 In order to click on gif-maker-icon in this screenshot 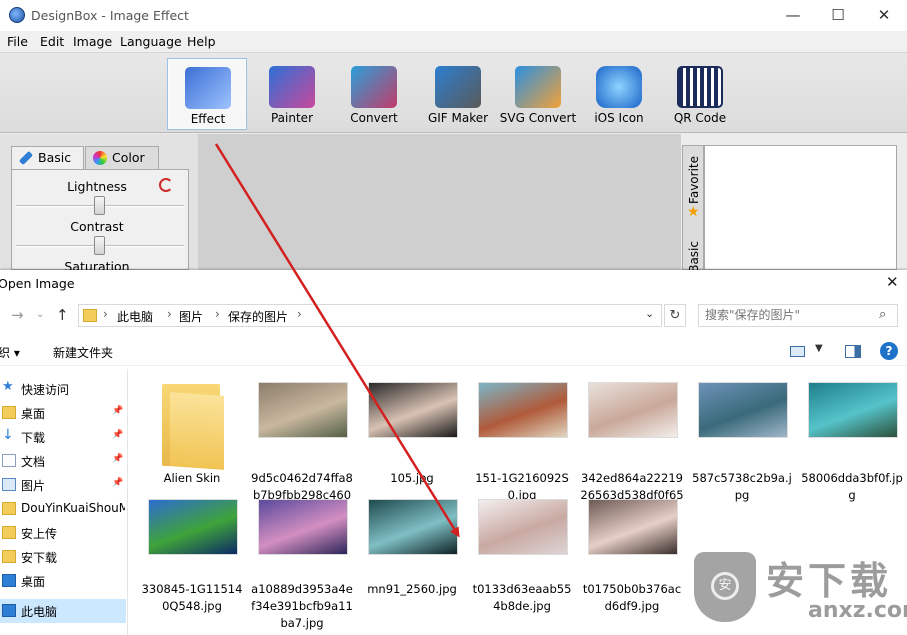, I will do `click(458, 87)`.